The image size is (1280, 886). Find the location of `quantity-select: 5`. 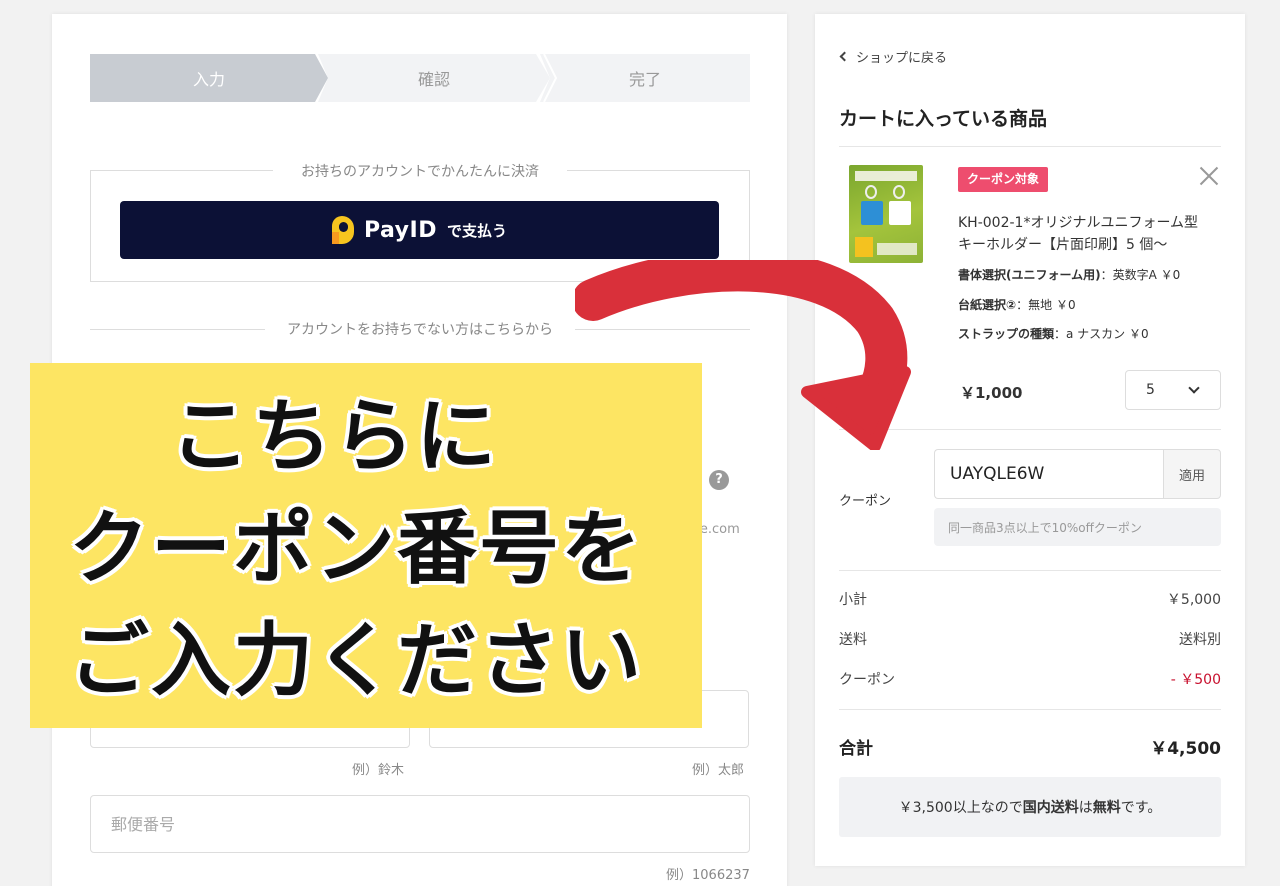

quantity-select: 5 is located at coordinates (1173, 390).